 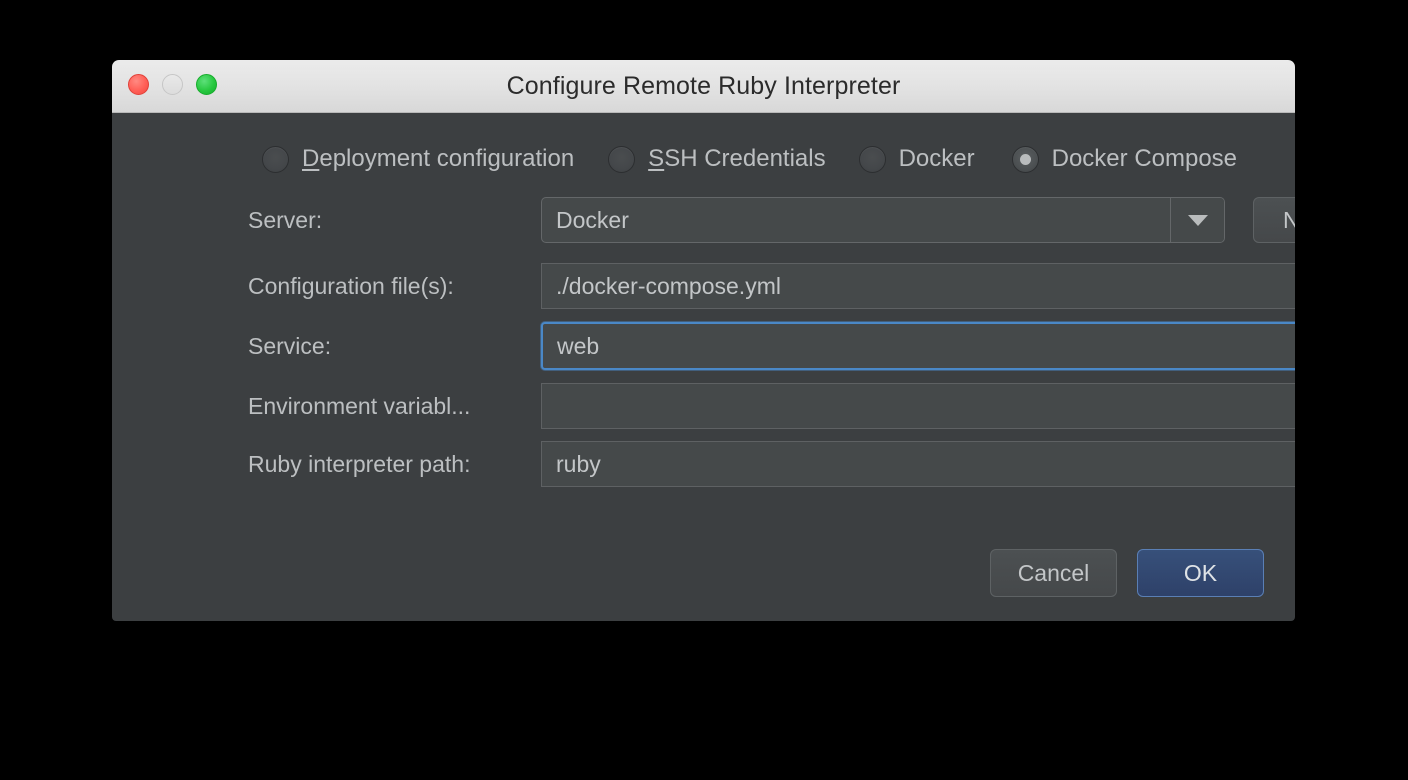 What do you see at coordinates (290, 346) in the screenshot?
I see `service-label: Service:` at bounding box center [290, 346].